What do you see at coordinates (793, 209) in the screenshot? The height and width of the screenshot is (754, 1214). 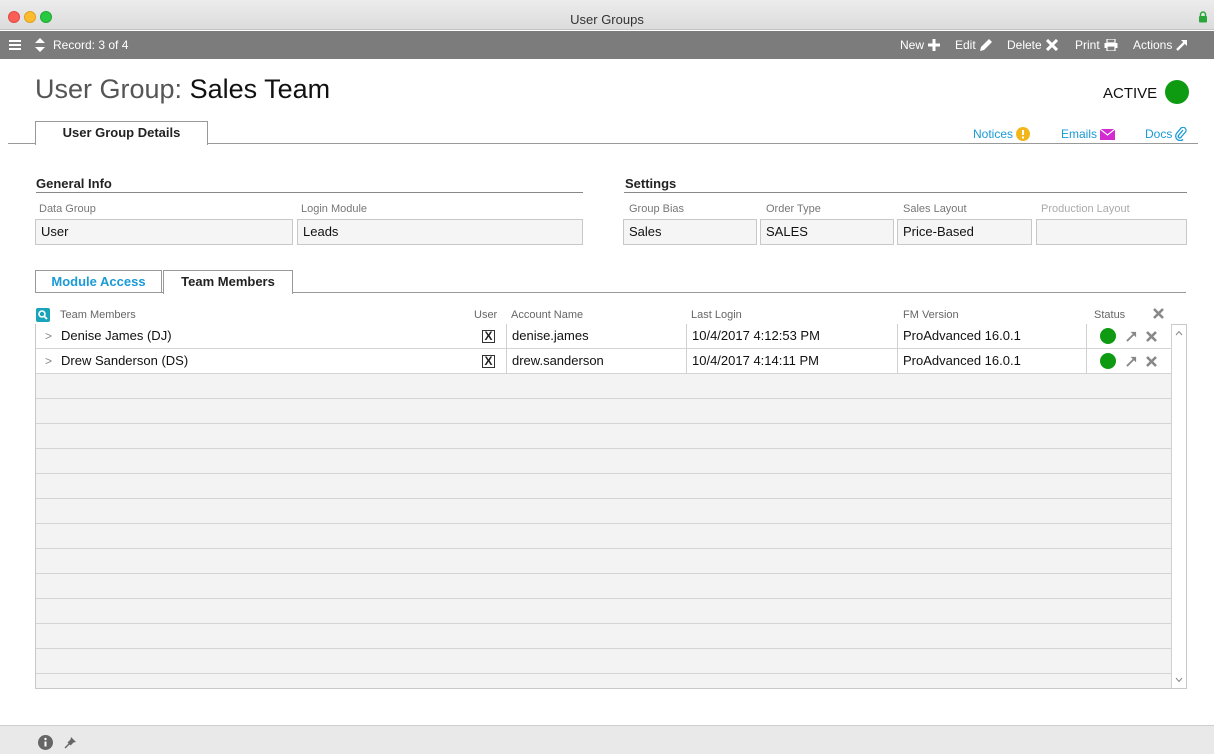 I see `order-type-label: Order Type` at bounding box center [793, 209].